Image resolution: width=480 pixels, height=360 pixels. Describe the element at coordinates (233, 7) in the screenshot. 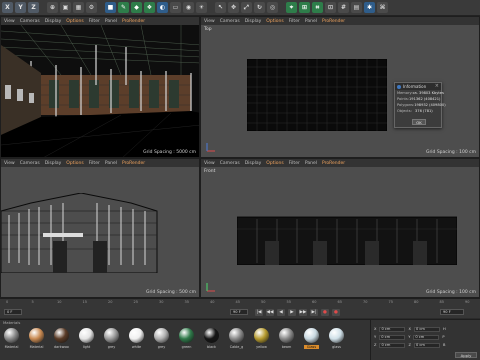

I see `move-icon: ✥` at that location.